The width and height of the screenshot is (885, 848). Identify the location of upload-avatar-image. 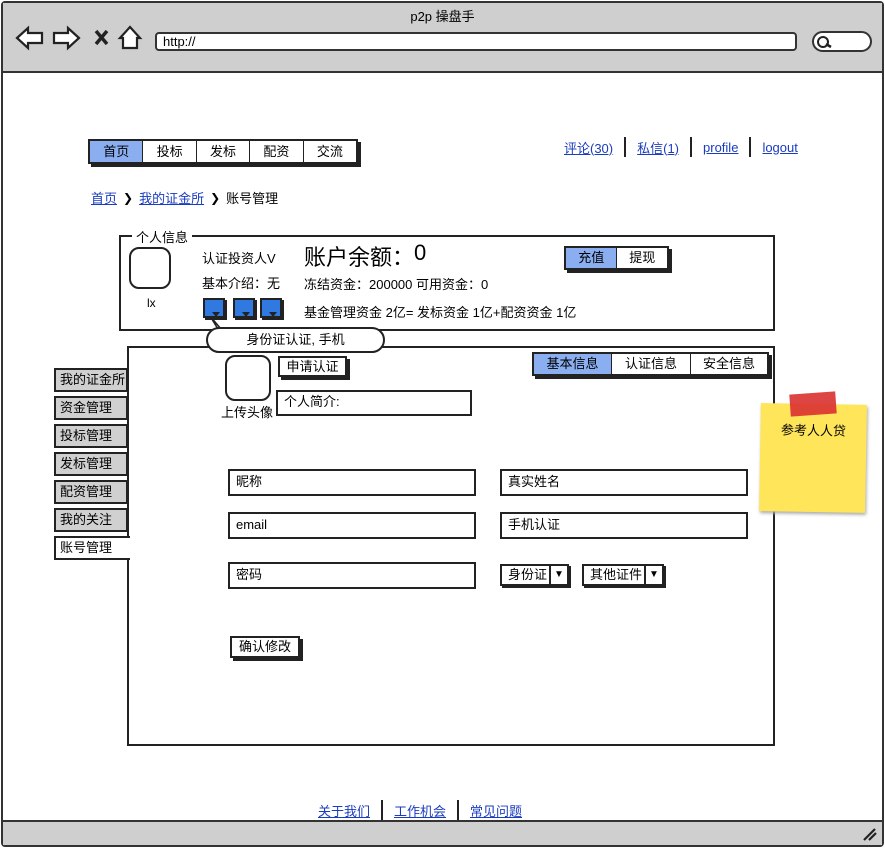
(248, 378).